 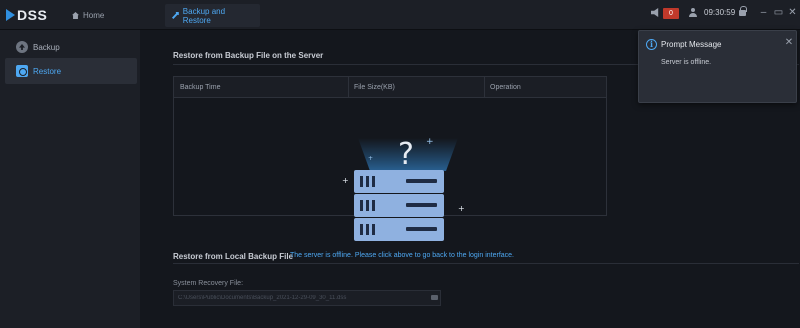 I want to click on prompt-message-dialog: i Prompt Message ✕ Server is offline., so click(x=717, y=66).